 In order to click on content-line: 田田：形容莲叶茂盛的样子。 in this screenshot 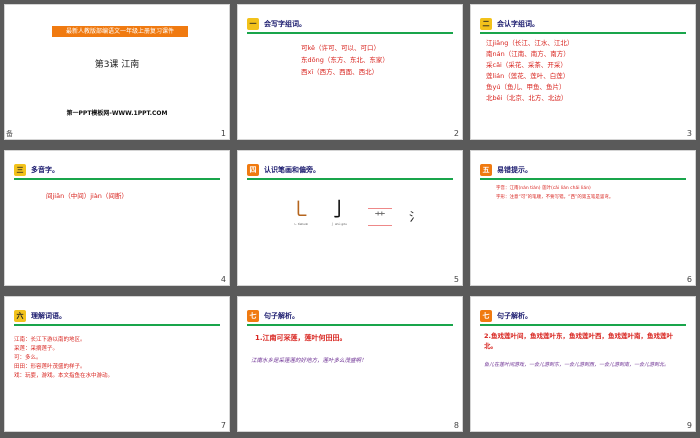, I will do `click(50, 367)`.